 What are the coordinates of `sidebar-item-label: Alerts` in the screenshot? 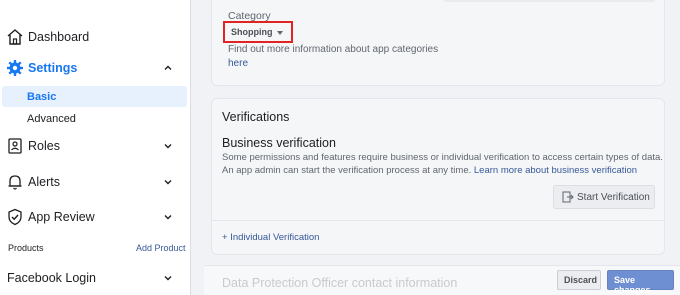 It's located at (44, 182).